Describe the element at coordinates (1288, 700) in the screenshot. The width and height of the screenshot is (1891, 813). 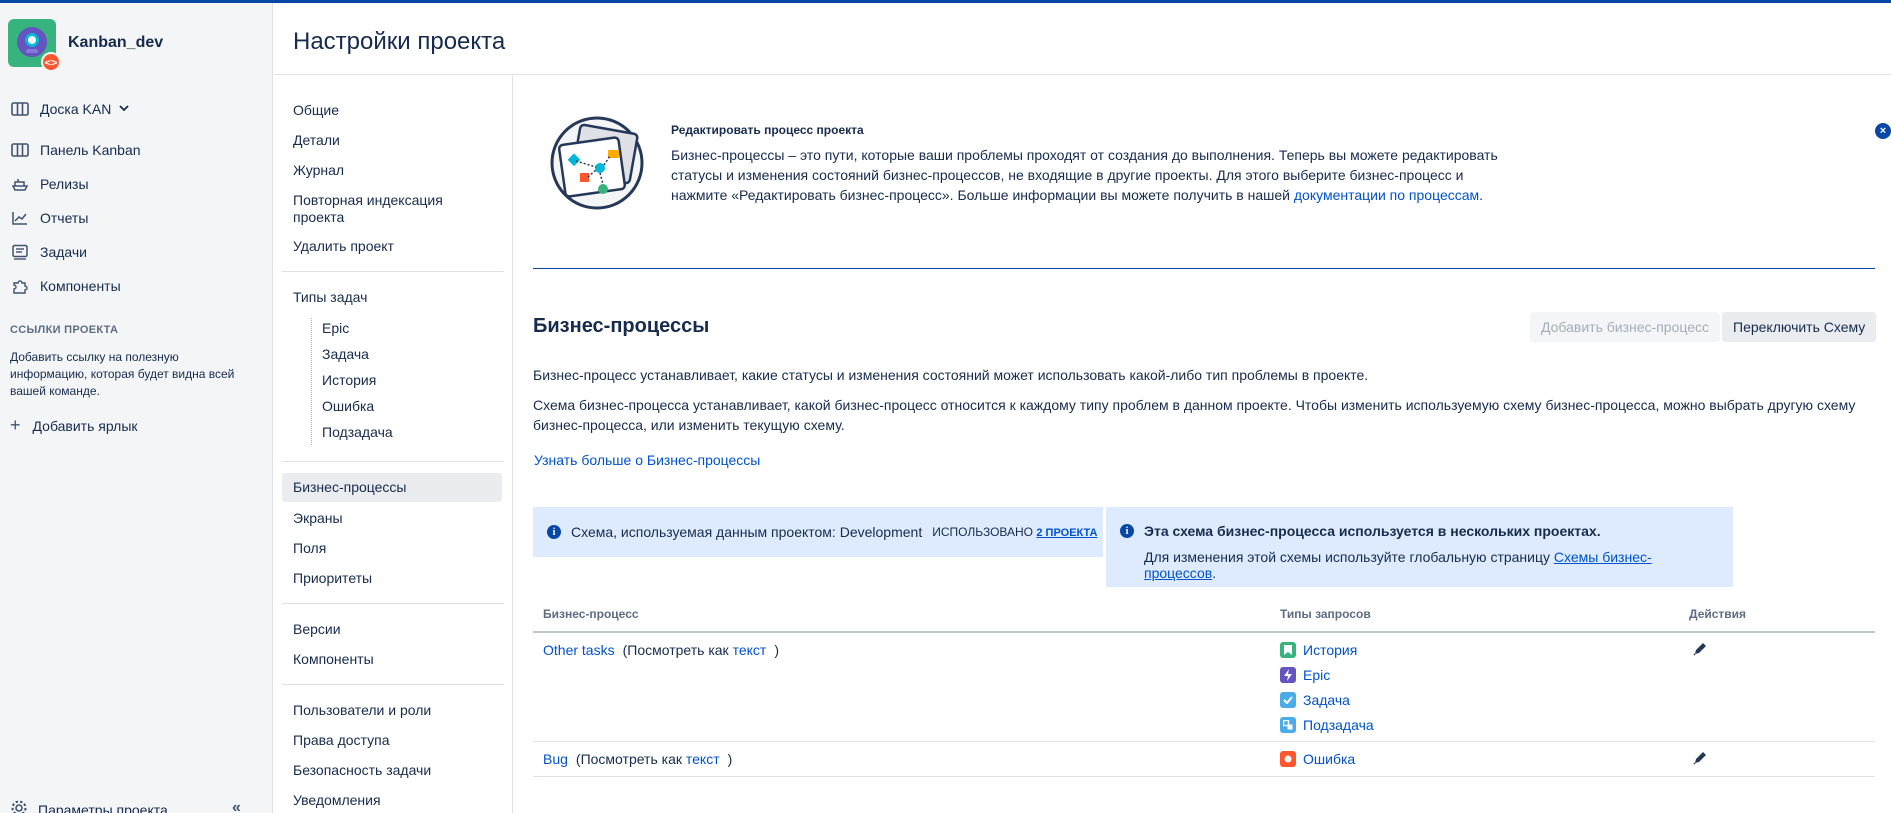
I see `task-icon` at that location.